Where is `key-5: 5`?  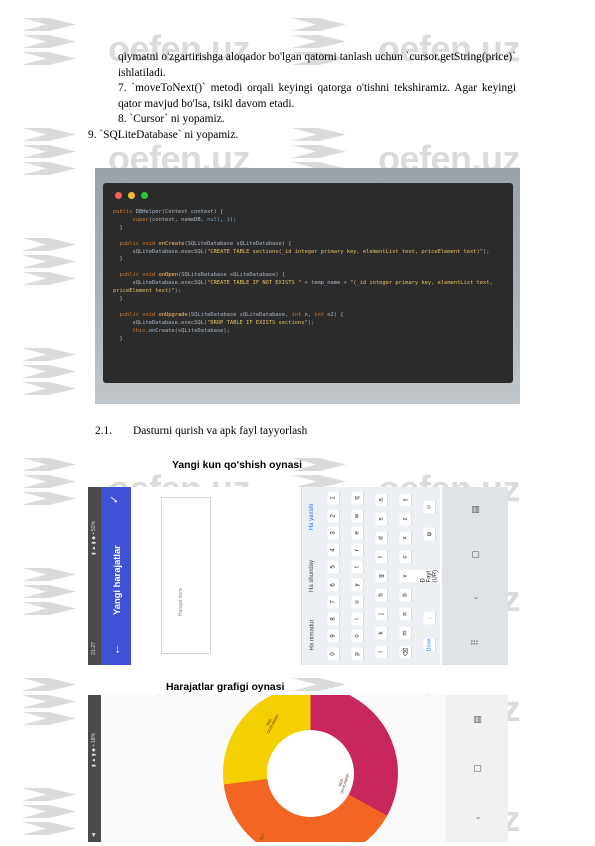
key-5: 5 is located at coordinates (333, 567).